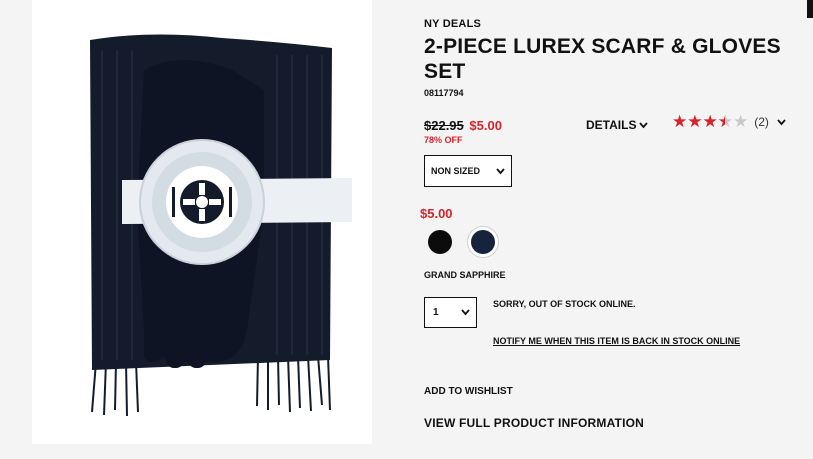  What do you see at coordinates (456, 171) in the screenshot?
I see `size-value: NON SIZED` at bounding box center [456, 171].